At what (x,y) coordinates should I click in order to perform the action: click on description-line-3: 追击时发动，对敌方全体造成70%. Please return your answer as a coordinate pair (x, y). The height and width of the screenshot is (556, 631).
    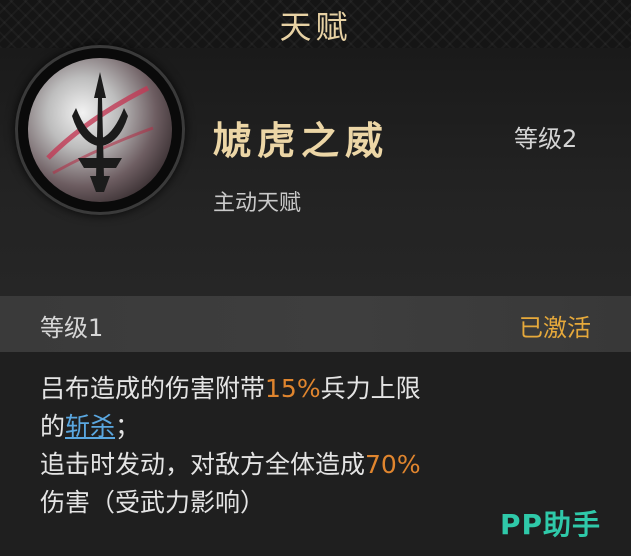
    Looking at the image, I should click on (322, 465).